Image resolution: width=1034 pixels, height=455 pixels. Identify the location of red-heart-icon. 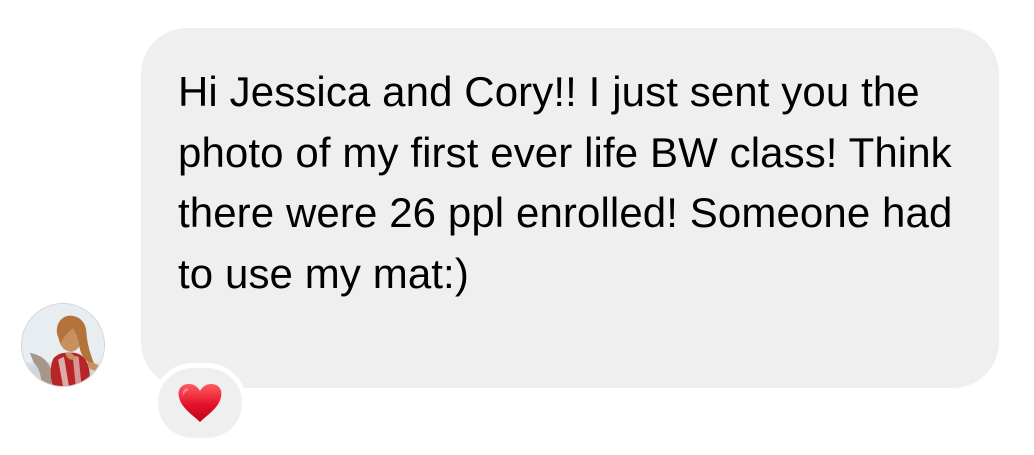
(200, 403).